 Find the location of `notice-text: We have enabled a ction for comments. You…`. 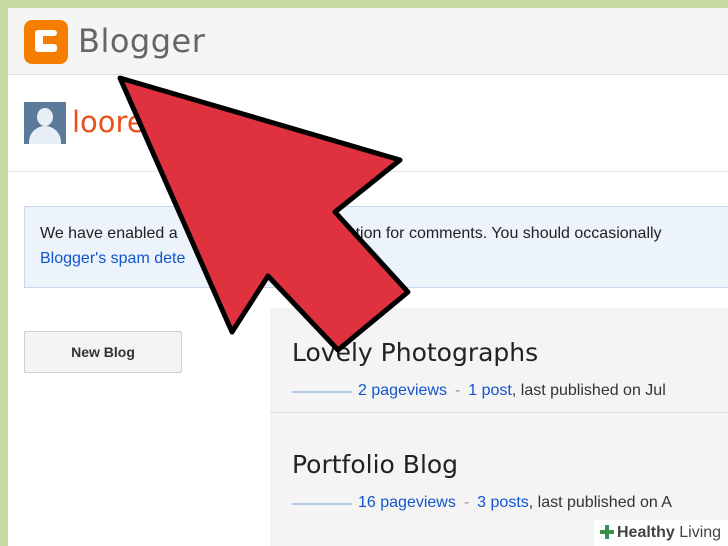

notice-text: We have enabled a ction for comments. You… is located at coordinates (351, 233).